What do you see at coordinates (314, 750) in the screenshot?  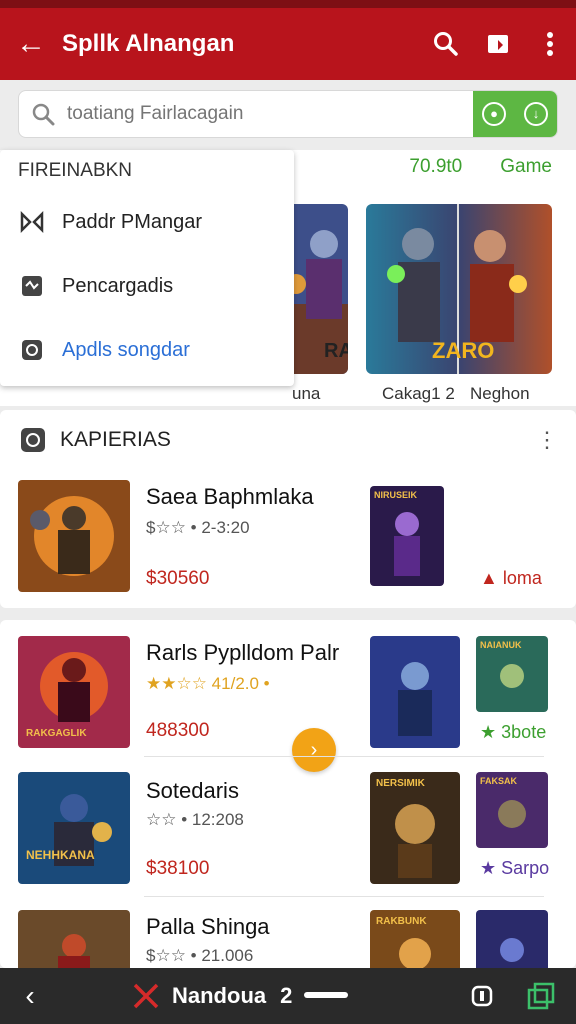 I see `next-fab: ›` at bounding box center [314, 750].